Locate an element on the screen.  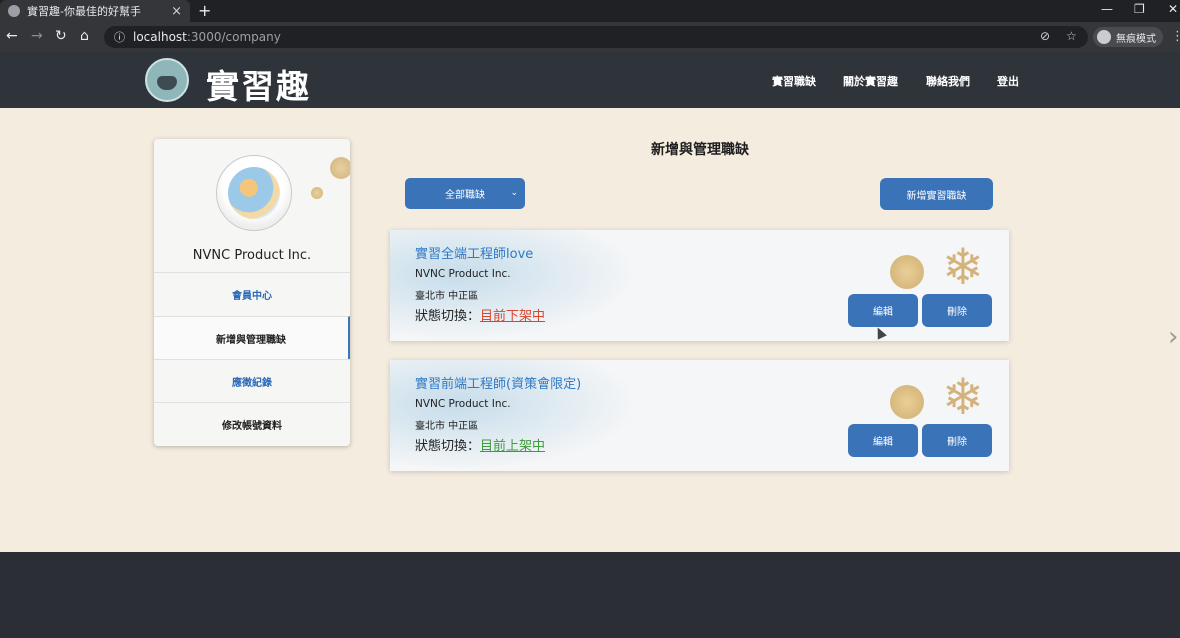
chevron-right-icon: › is located at coordinates (1173, 337).